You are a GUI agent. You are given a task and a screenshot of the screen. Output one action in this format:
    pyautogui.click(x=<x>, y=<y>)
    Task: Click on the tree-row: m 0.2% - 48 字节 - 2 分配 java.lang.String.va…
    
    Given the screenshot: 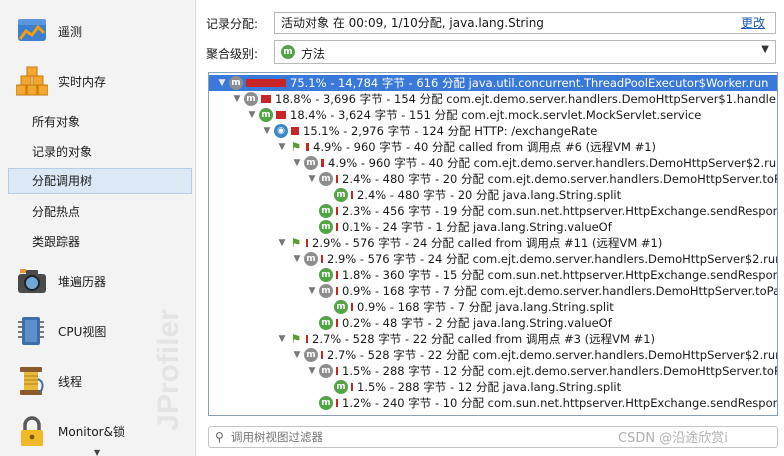 What is the action you would take?
    pyautogui.click(x=458, y=323)
    